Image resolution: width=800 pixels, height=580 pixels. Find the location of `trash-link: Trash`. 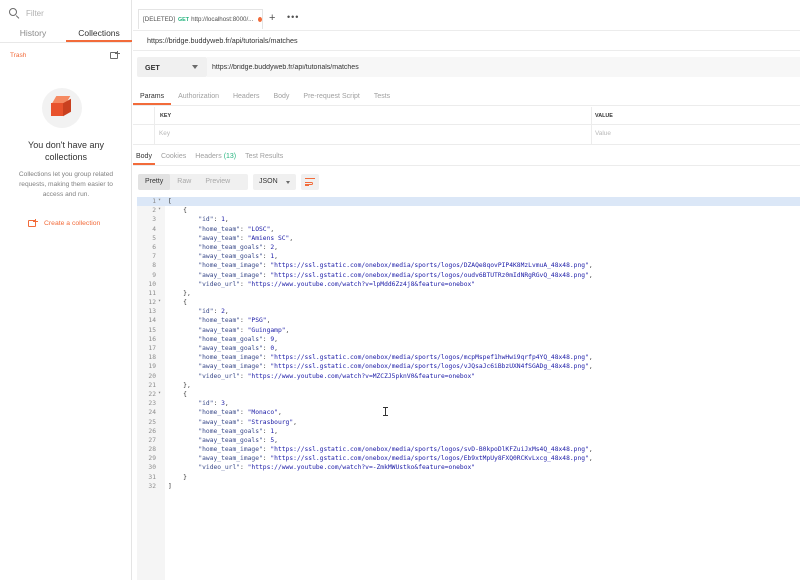

trash-link: Trash is located at coordinates (18, 55).